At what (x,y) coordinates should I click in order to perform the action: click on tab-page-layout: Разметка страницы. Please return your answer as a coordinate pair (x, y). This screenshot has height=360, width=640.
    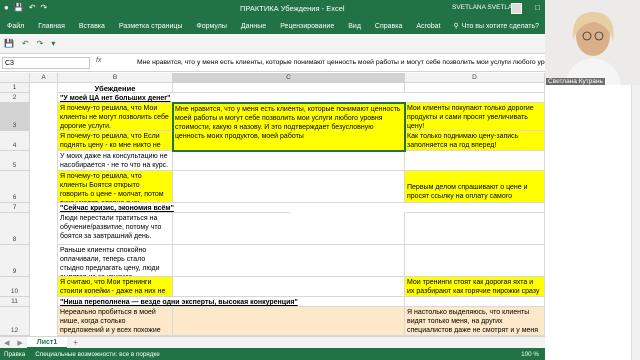
    Looking at the image, I should click on (151, 26).